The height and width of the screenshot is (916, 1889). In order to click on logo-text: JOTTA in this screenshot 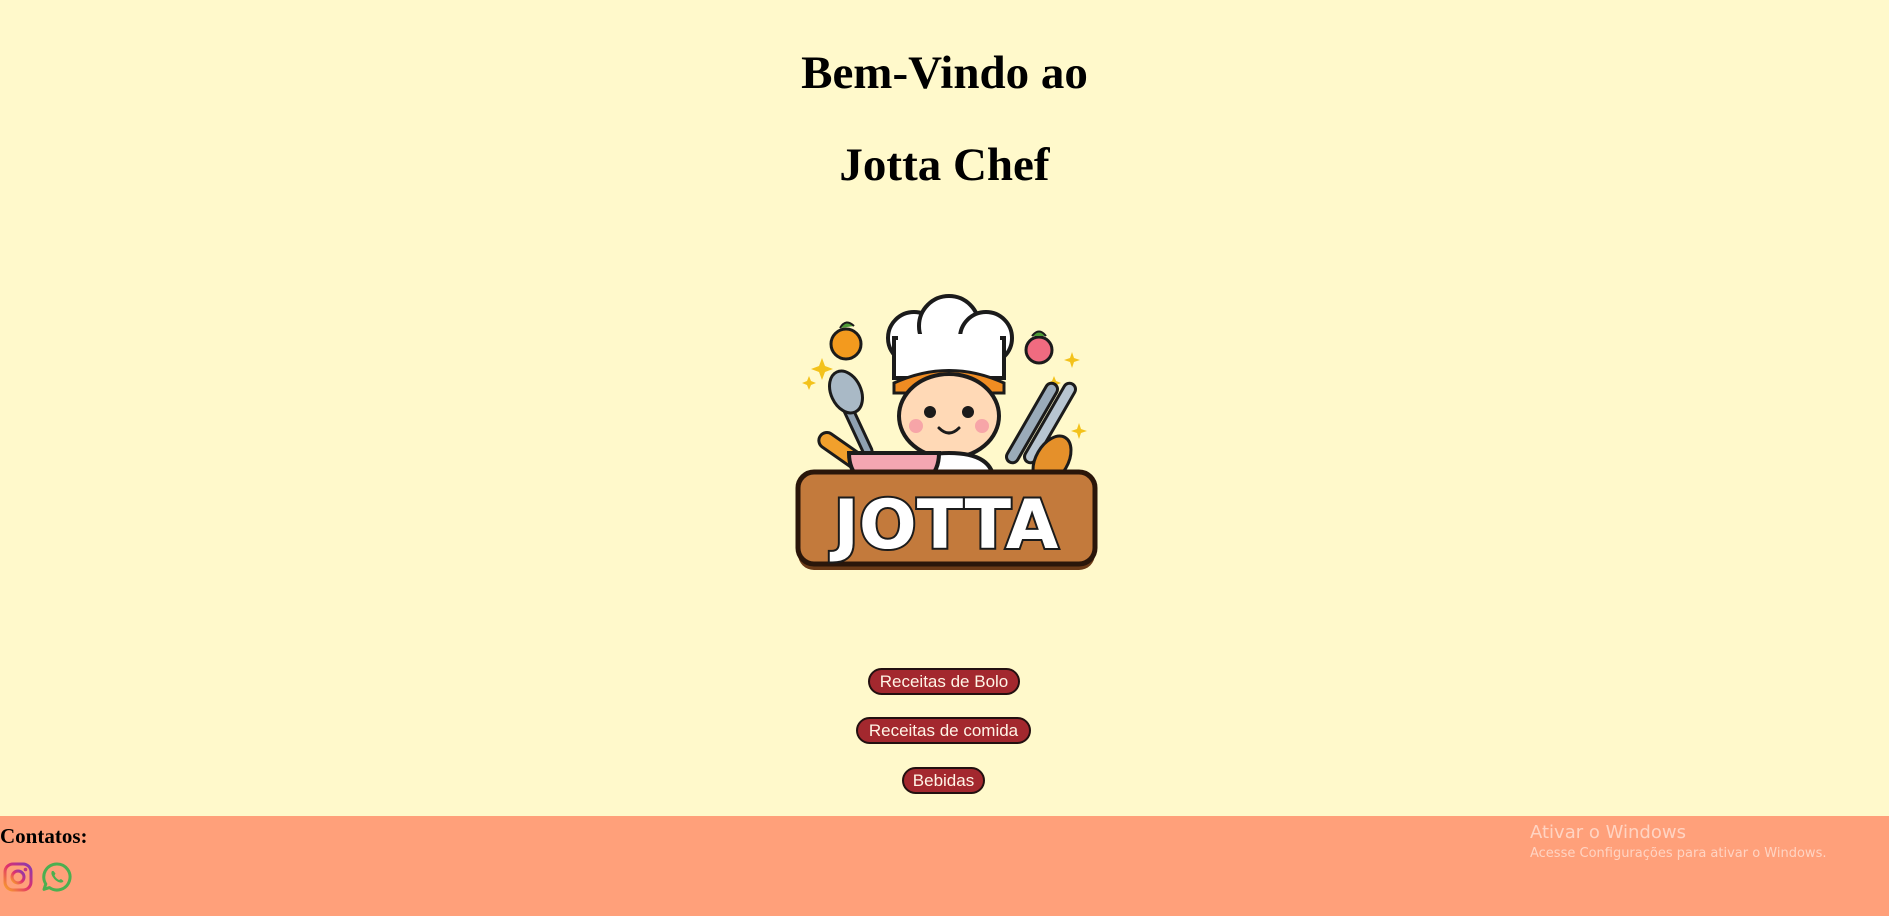, I will do `click(944, 525)`.